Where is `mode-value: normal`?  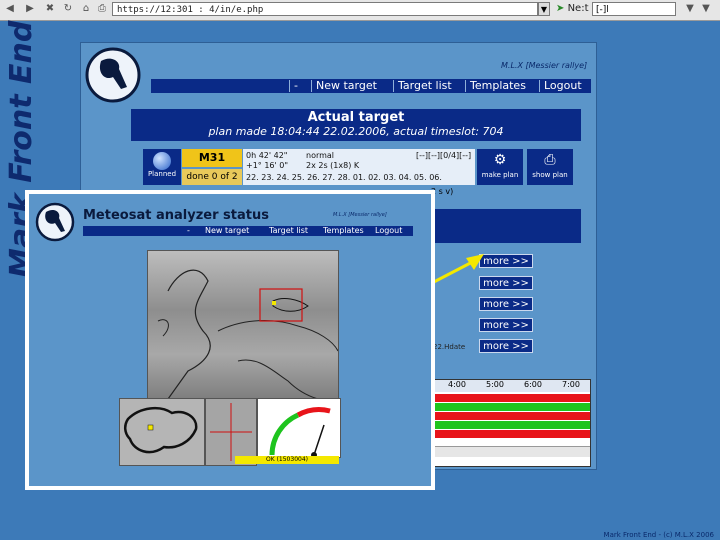 mode-value: normal is located at coordinates (320, 155).